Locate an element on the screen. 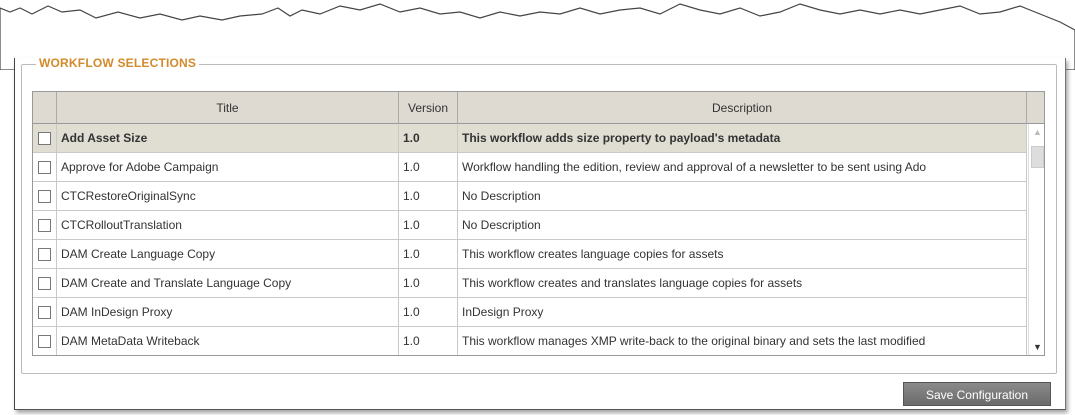 The image size is (1075, 415). row-title: DAM Create and Translate Language Copy is located at coordinates (228, 283).